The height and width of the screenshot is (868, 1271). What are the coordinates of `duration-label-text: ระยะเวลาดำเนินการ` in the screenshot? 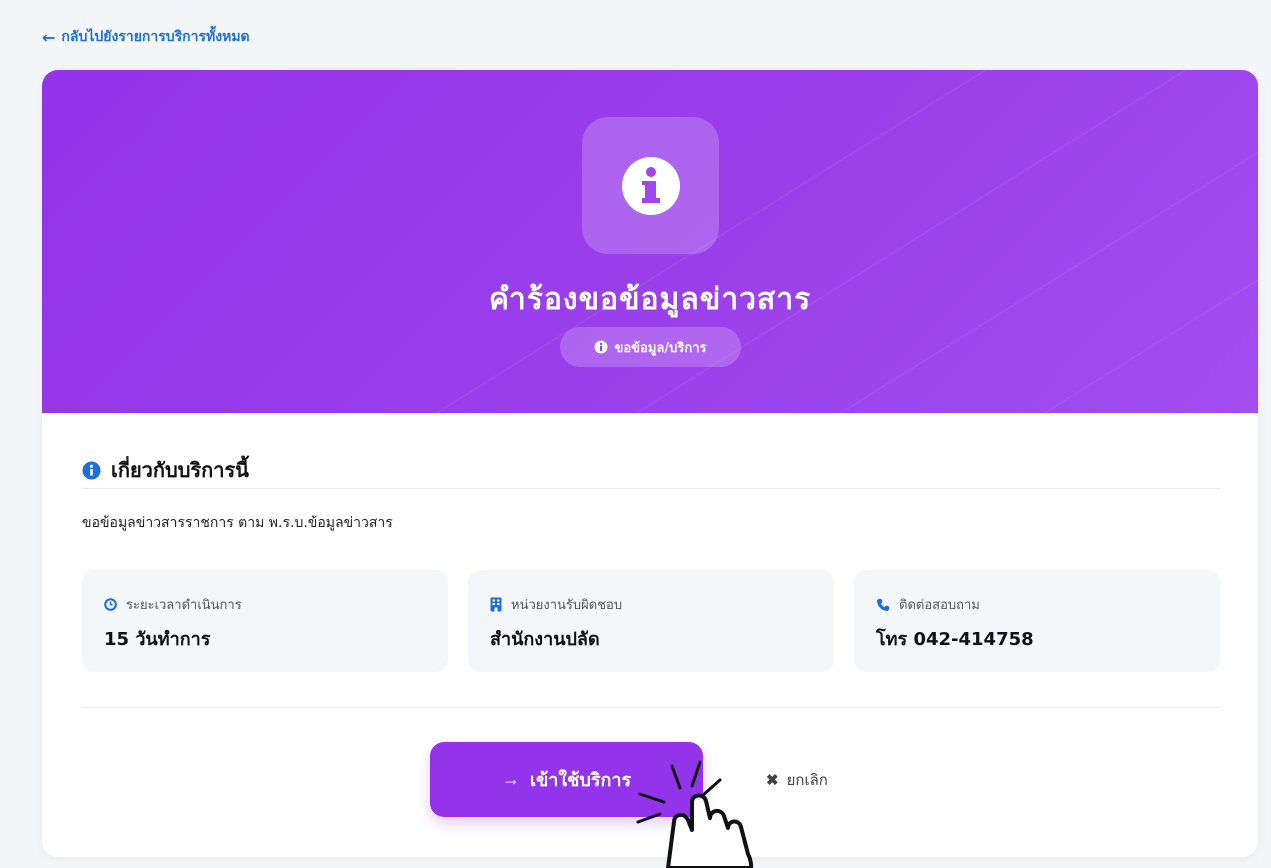 It's located at (184, 605).